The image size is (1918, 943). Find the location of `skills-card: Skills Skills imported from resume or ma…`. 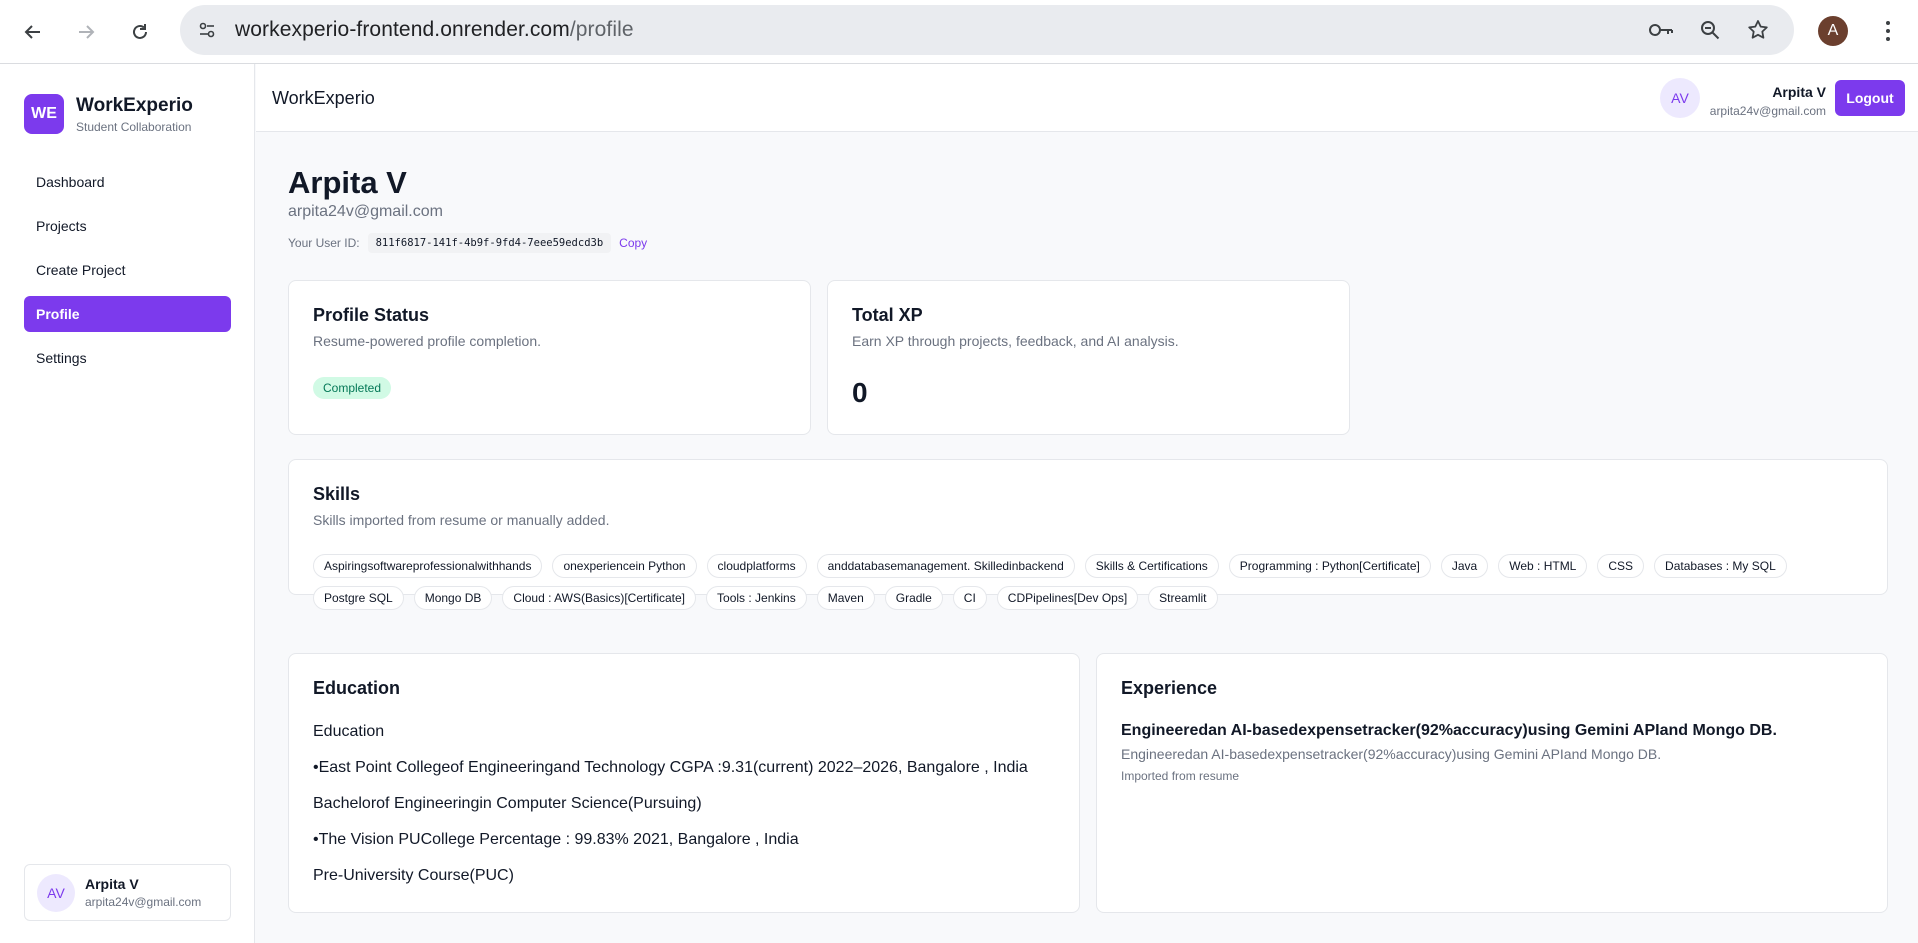

skills-card: Skills Skills imported from resume or ma… is located at coordinates (1088, 534).